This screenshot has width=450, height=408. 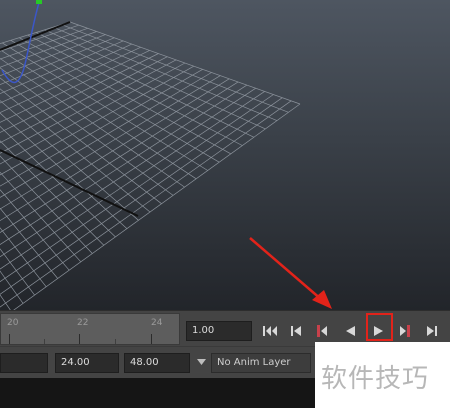 I want to click on skip-to-end-icon, so click(x=432, y=331).